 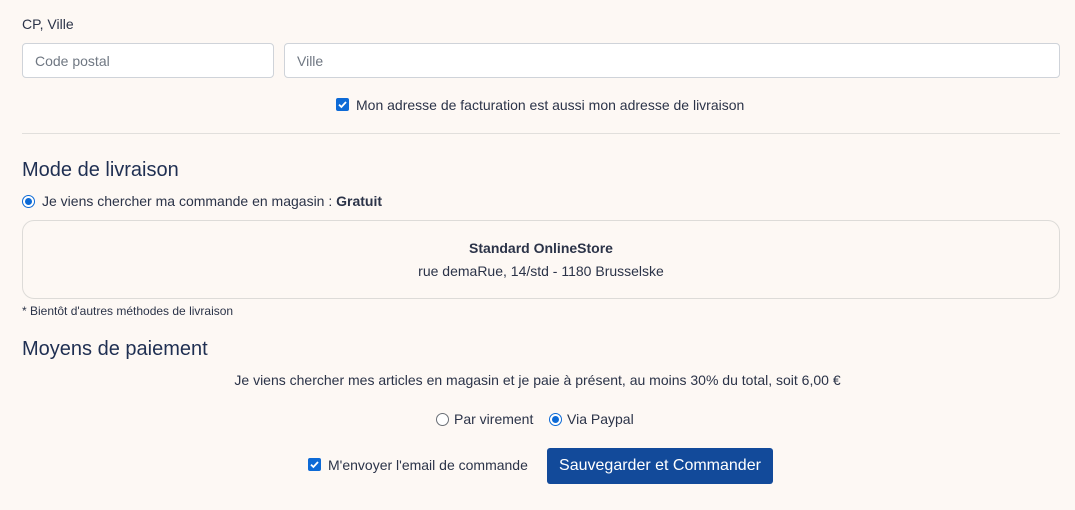 I want to click on pickup-radio, so click(x=28, y=201).